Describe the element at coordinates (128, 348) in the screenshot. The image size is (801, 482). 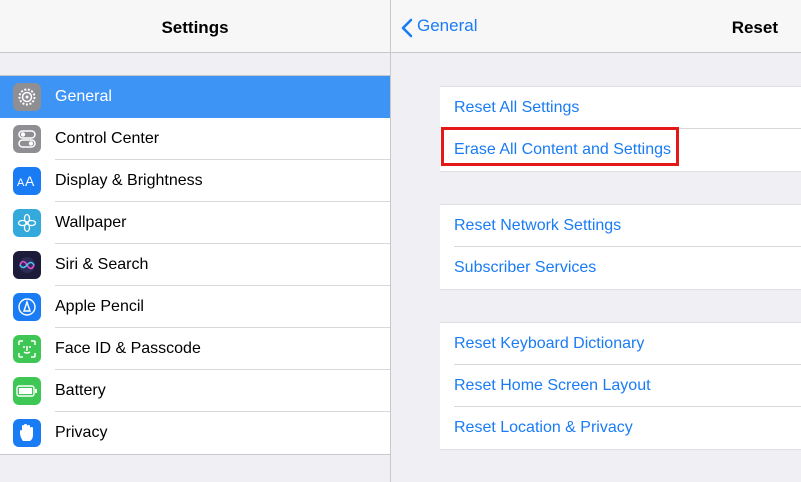
I see `sidebar-item-label: Face ID & Passcode` at that location.